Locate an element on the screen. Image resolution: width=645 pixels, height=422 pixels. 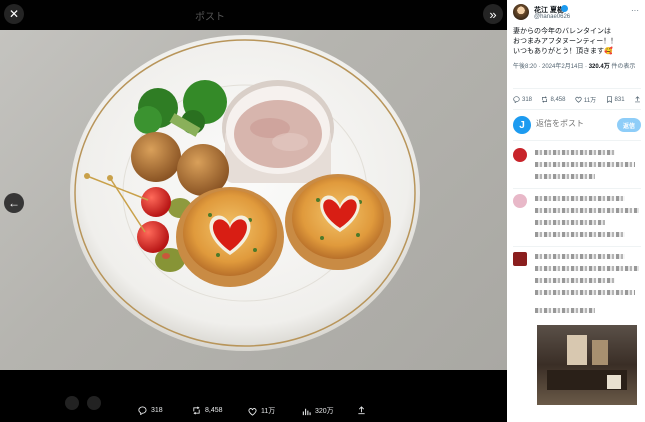
repost-button: 8,458 is located at coordinates (553, 99).